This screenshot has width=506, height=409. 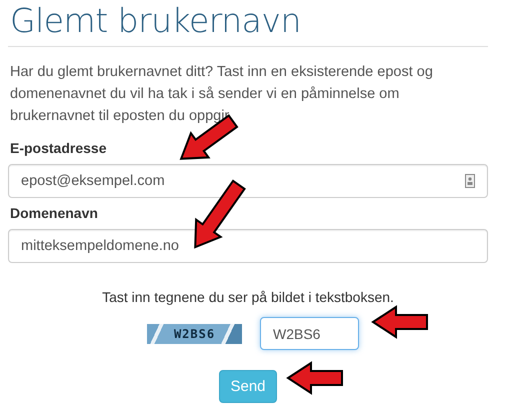 What do you see at coordinates (248, 23) in the screenshot?
I see `page-title: Glemt brukernavn` at bounding box center [248, 23].